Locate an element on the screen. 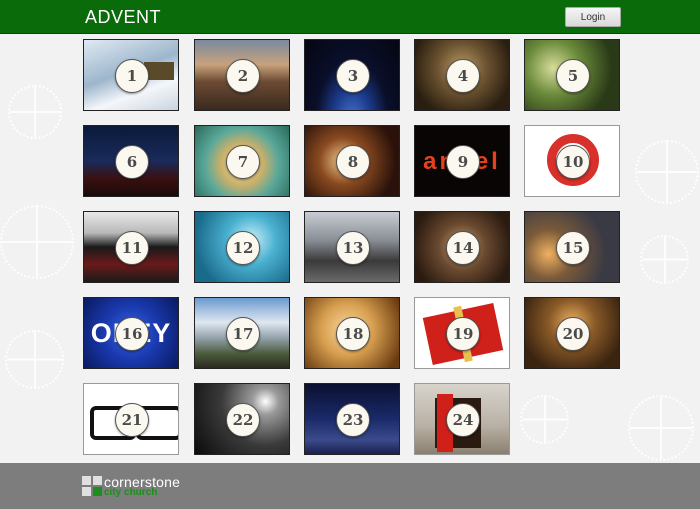 Image resolution: width=700 pixels, height=509 pixels. day-number: 22 is located at coordinates (243, 420).